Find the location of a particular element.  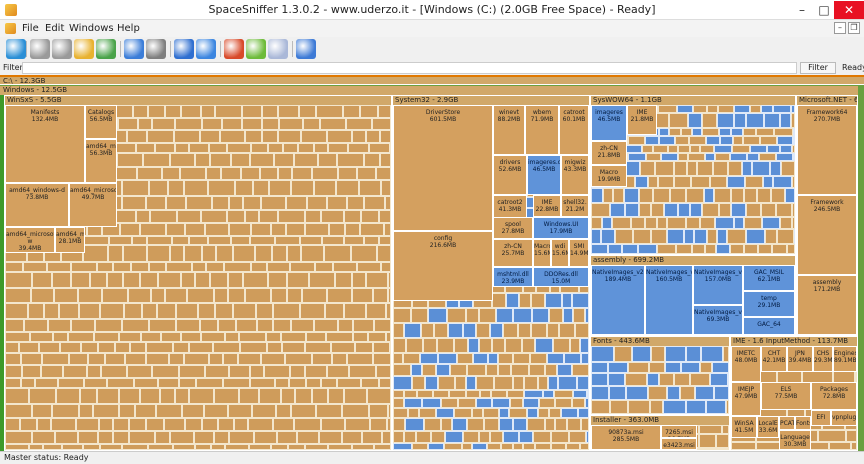

treemap-tile: amd64_microsoft-w 39.4MB is located at coordinates (30, 240).